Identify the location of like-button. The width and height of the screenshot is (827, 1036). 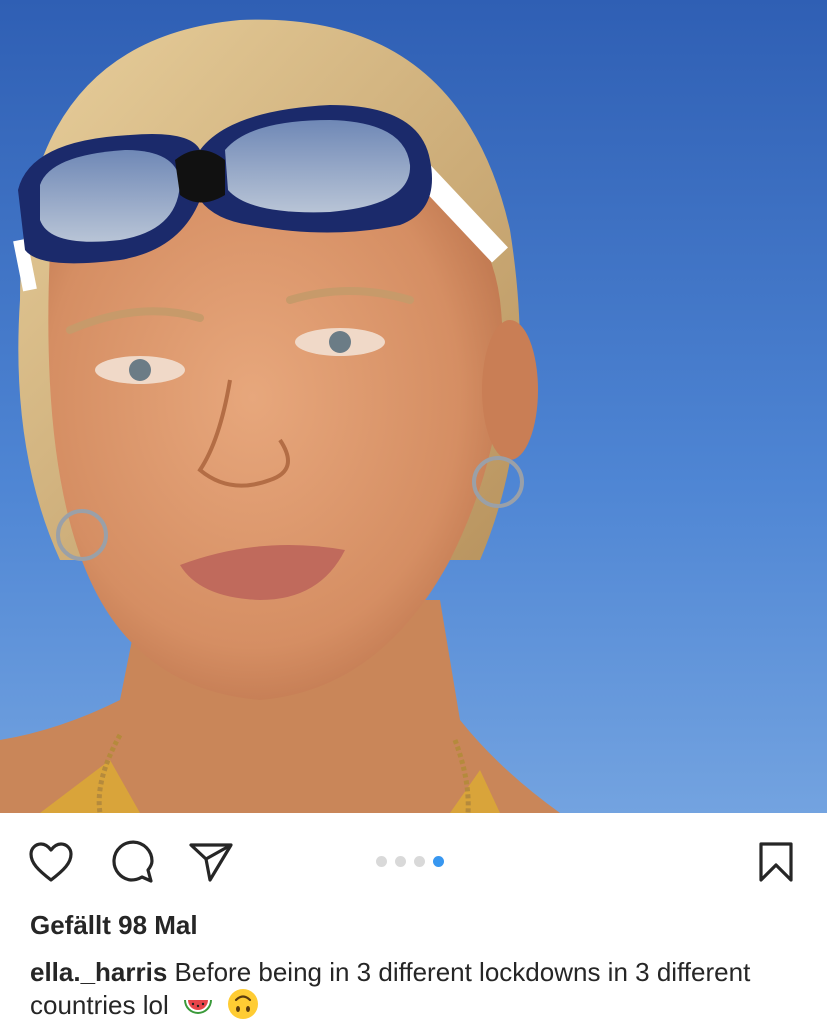
(51, 862).